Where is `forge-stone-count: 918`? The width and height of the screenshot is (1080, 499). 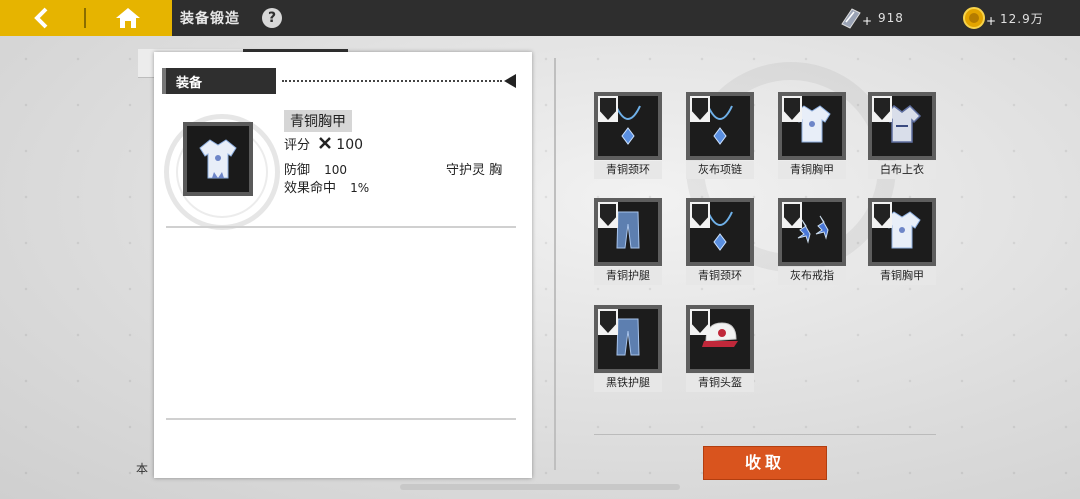
forge-stone-count: 918 is located at coordinates (891, 18).